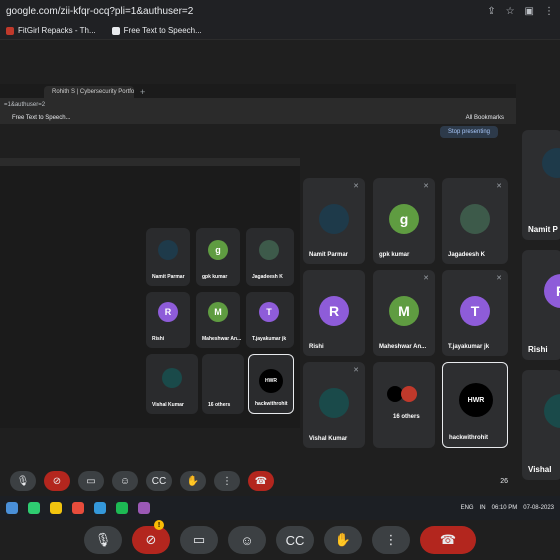 The width and height of the screenshot is (560, 560). I want to click on chrome-icon, so click(78, 508).